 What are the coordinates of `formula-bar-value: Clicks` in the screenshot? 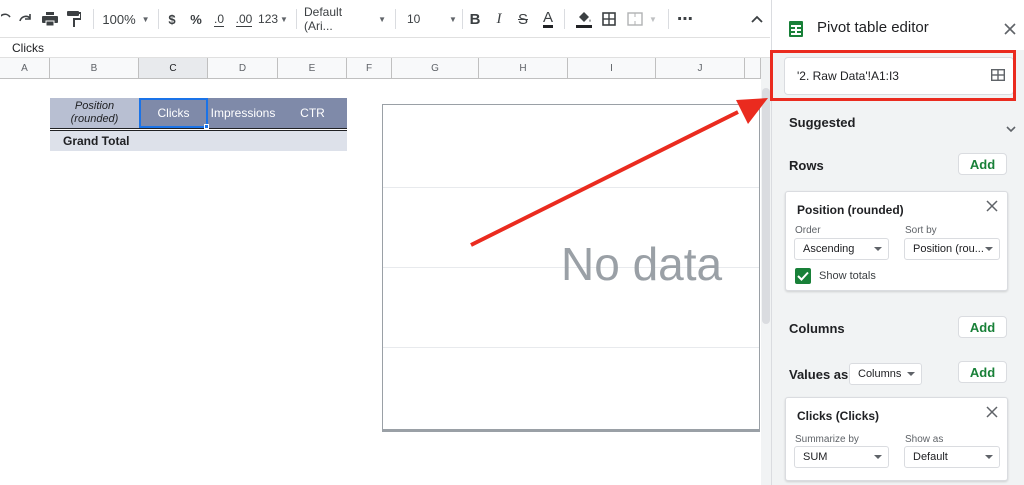 It's located at (28, 48).